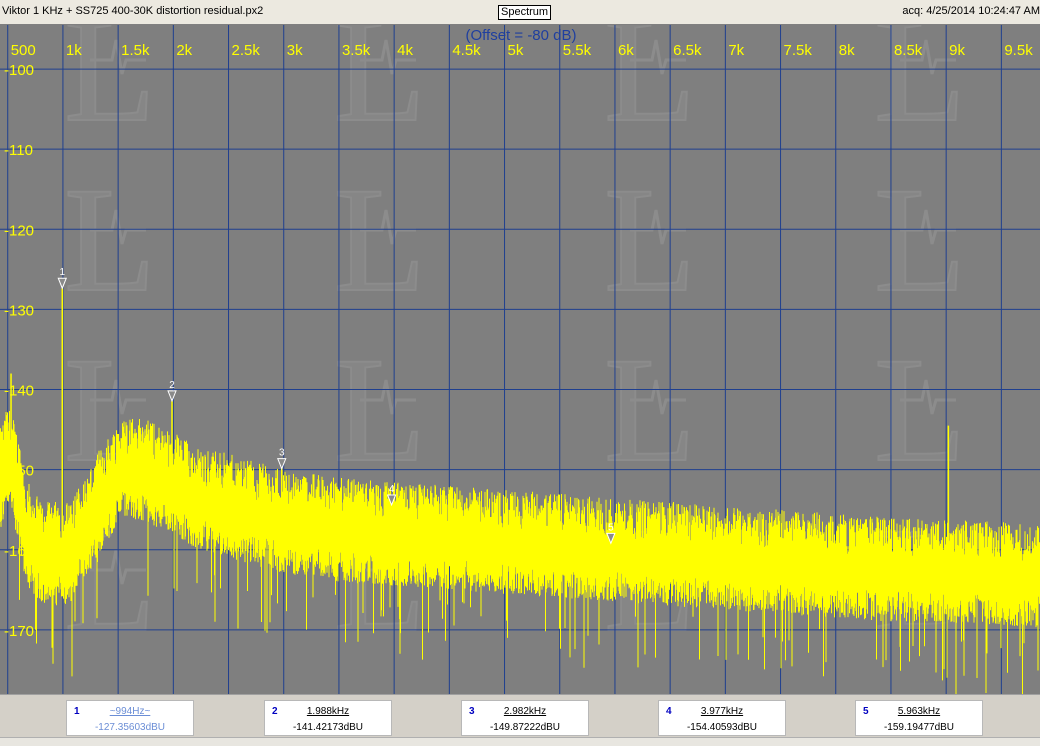  I want to click on marker-frequency: ~994Hz~, so click(130, 711).